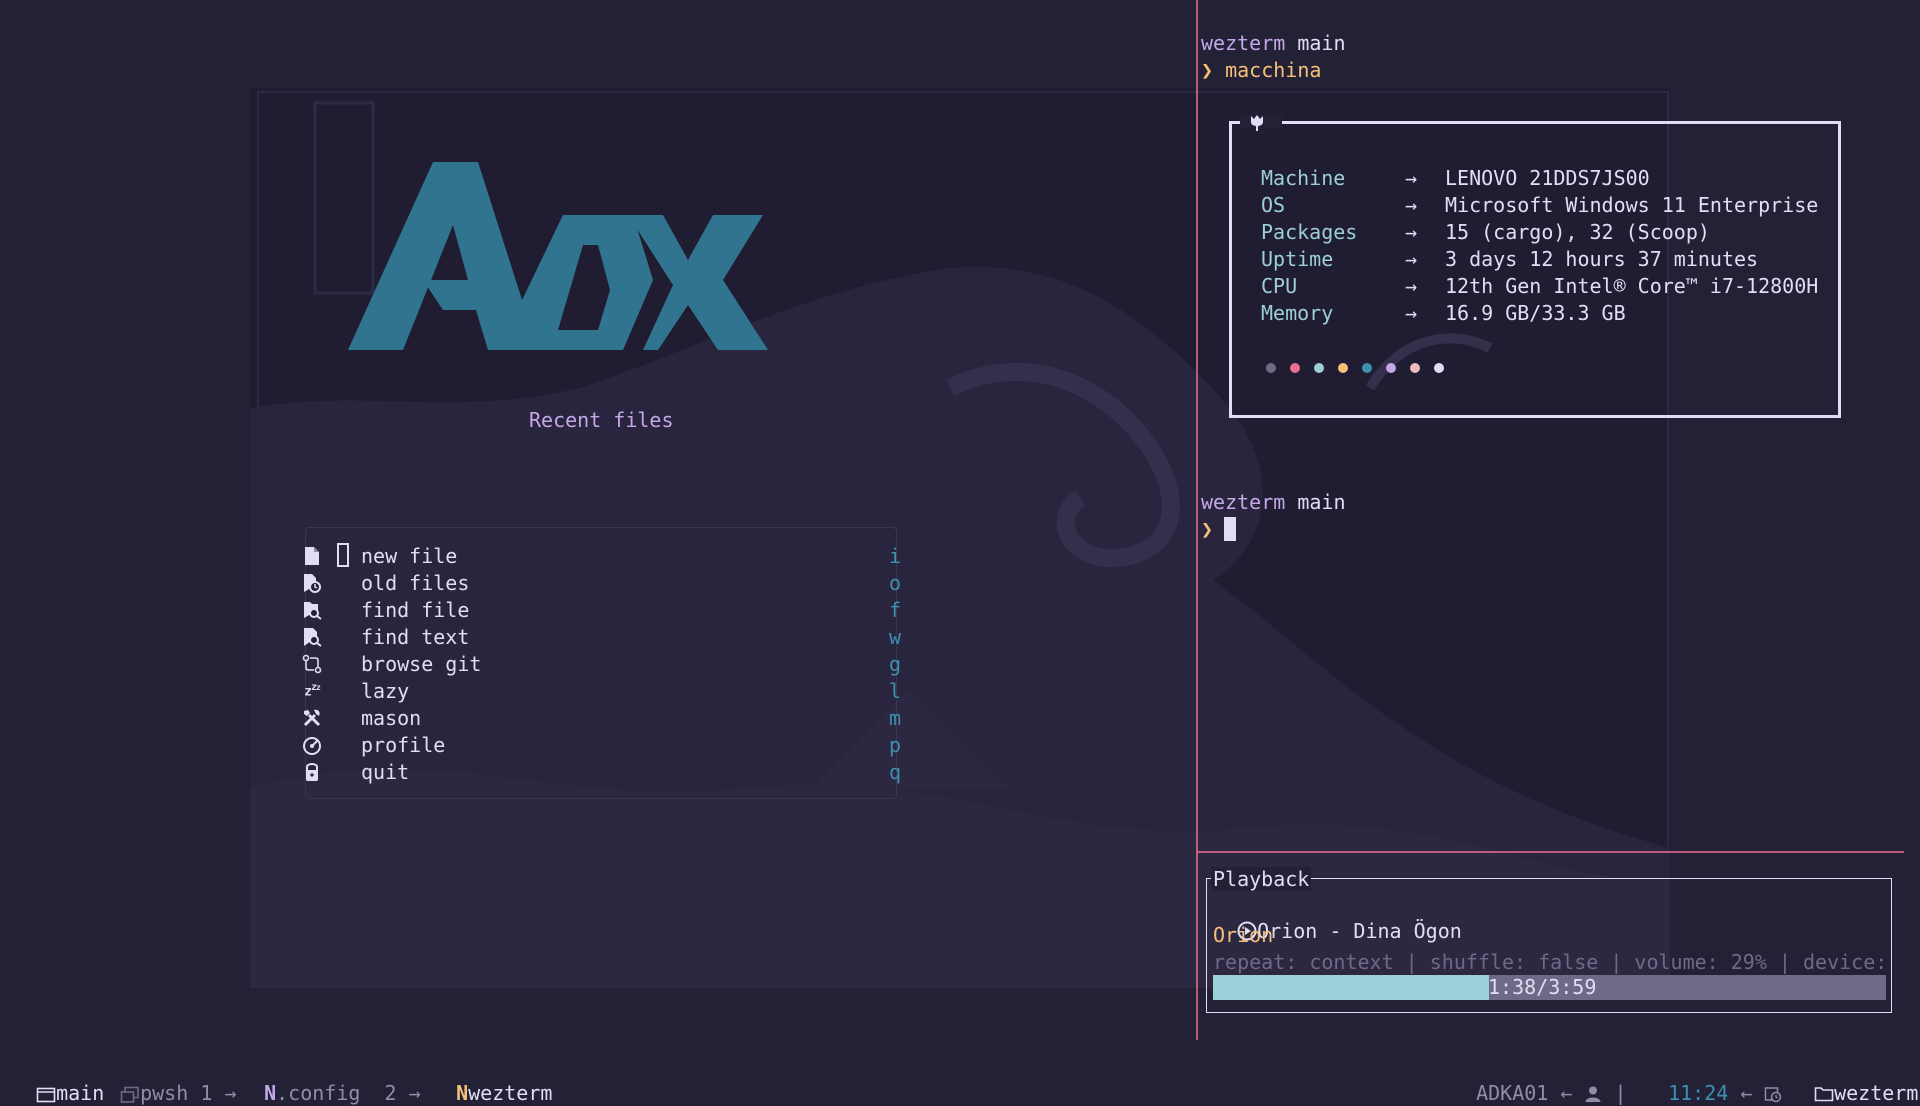  Describe the element at coordinates (895, 718) in the screenshot. I see `menu-item-shortcut: m` at that location.